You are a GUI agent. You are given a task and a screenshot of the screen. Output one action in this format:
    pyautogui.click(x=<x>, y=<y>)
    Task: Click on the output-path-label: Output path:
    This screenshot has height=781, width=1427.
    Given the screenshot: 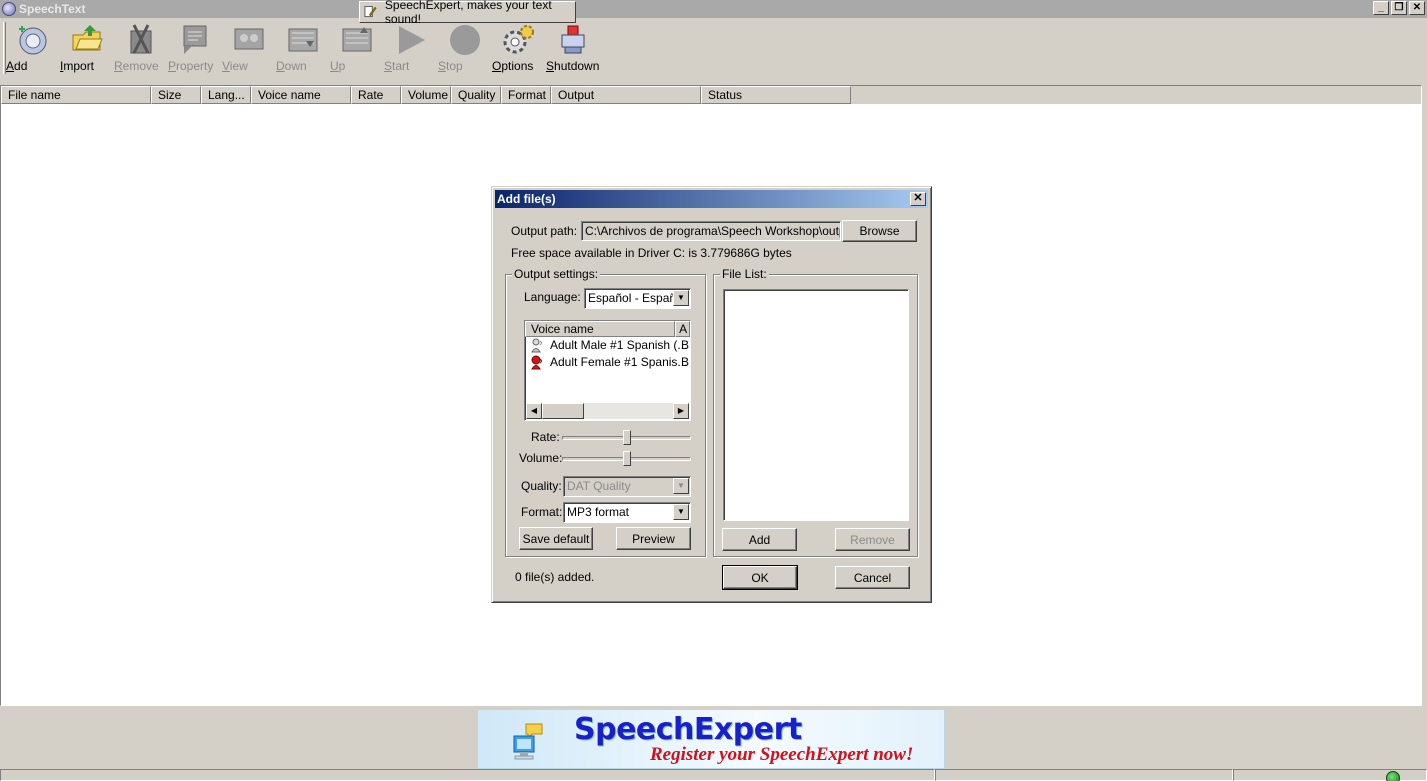 What is the action you would take?
    pyautogui.click(x=544, y=231)
    